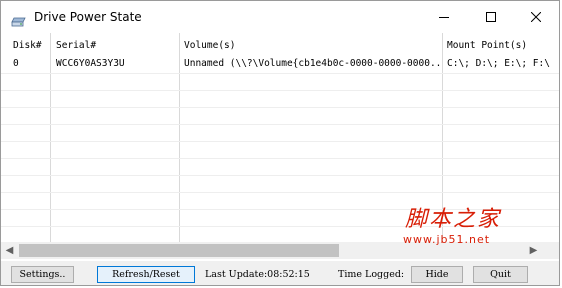 This screenshot has width=562, height=288. Describe the element at coordinates (437, 274) in the screenshot. I see `hide-button: Hide` at that location.